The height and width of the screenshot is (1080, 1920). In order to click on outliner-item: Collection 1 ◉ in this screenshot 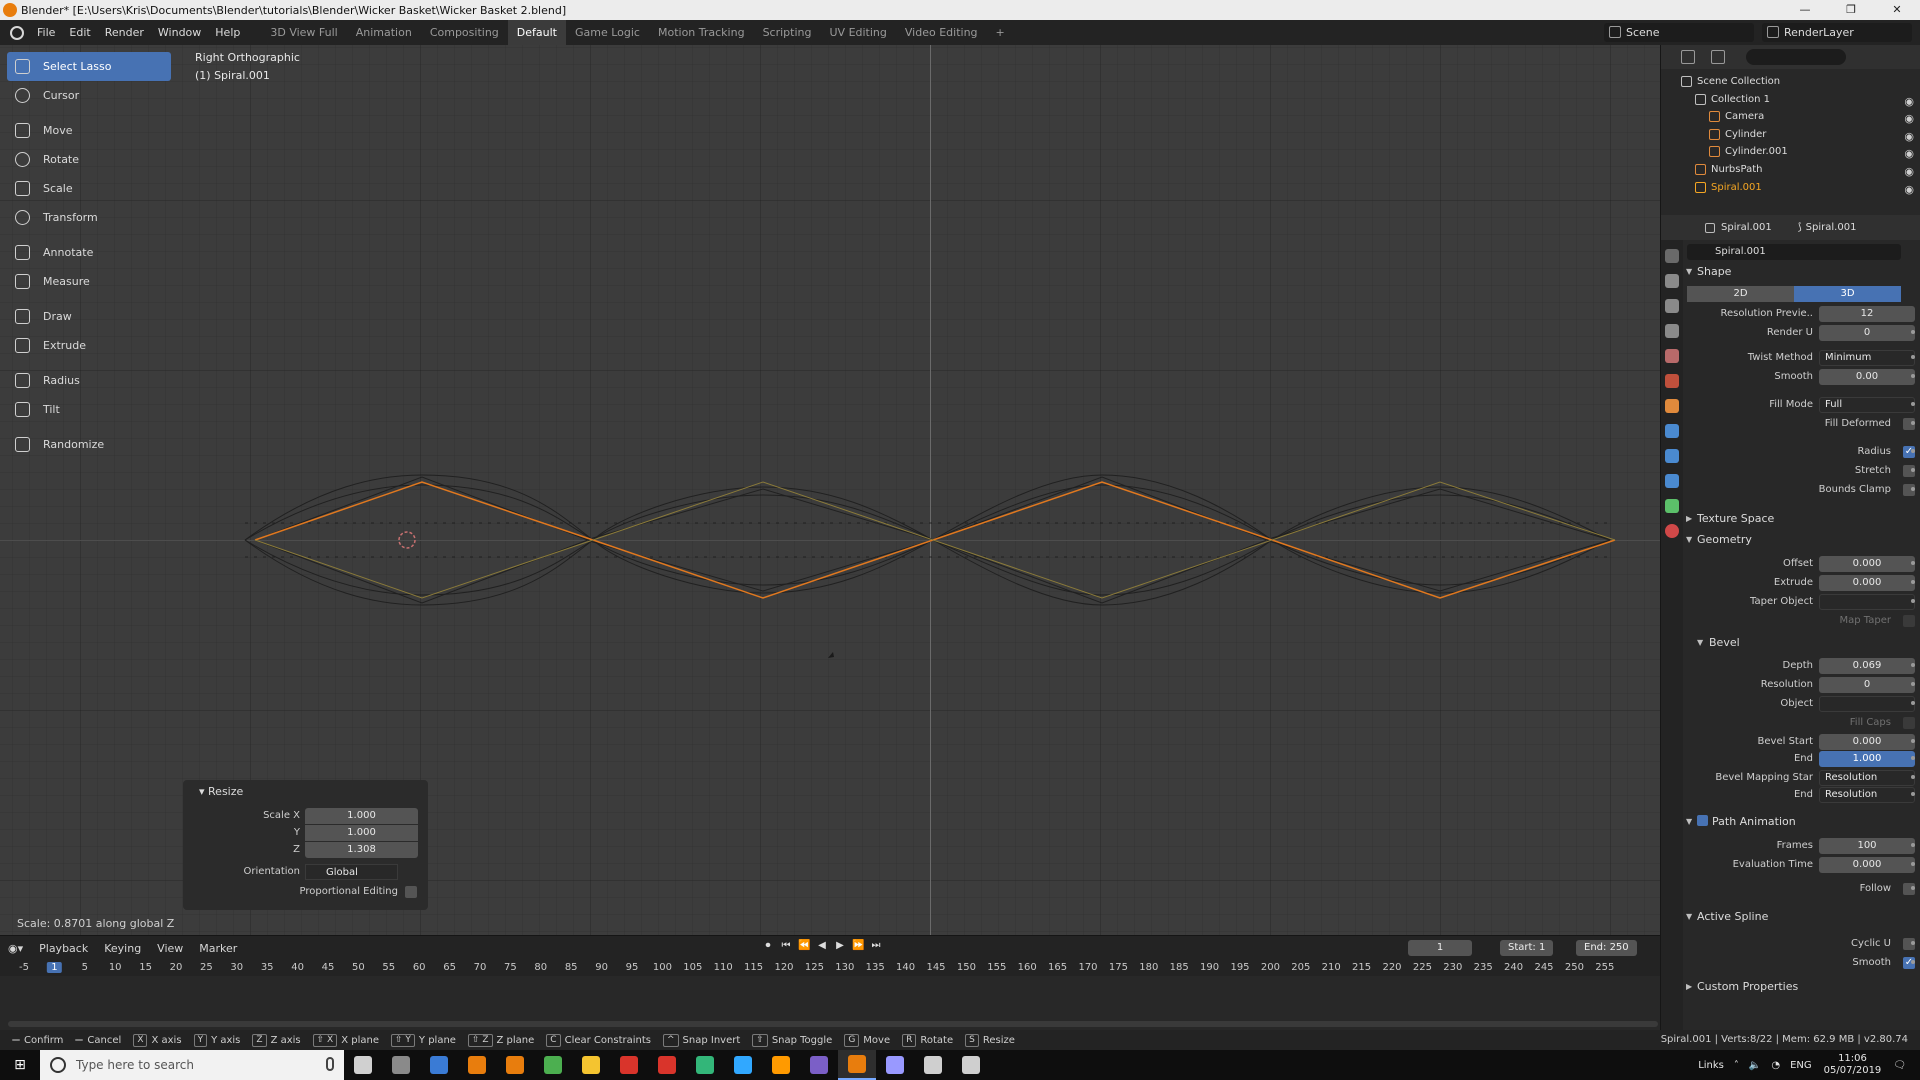, I will do `click(1790, 99)`.